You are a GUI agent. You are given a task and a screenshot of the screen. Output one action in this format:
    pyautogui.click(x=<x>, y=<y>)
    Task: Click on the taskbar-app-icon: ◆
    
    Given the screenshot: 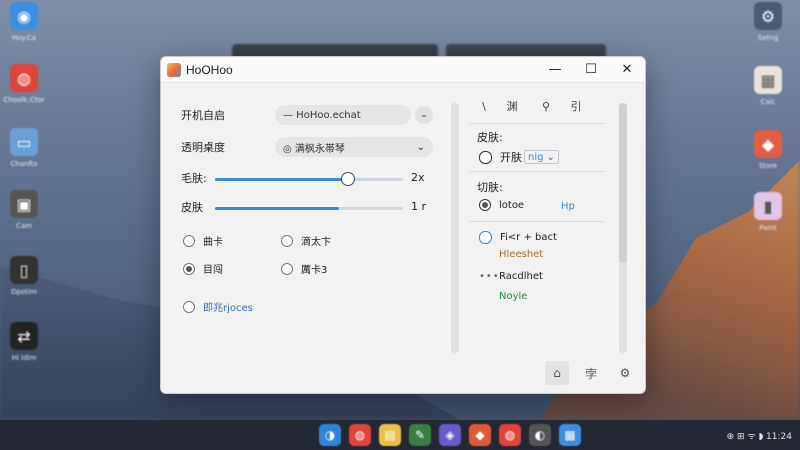 What is the action you would take?
    pyautogui.click(x=480, y=435)
    